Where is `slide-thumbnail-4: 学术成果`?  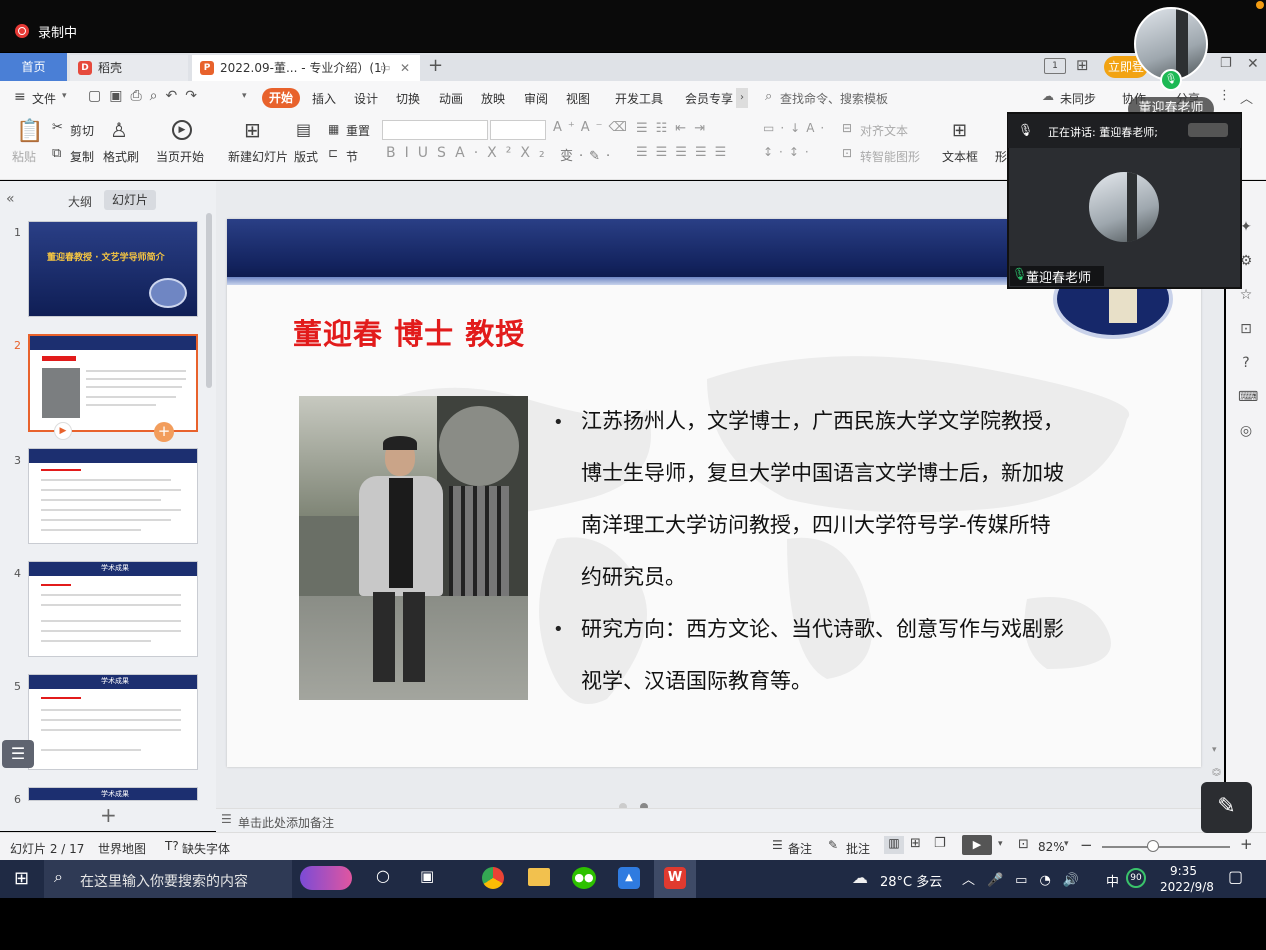 slide-thumbnail-4: 学术成果 is located at coordinates (113, 609).